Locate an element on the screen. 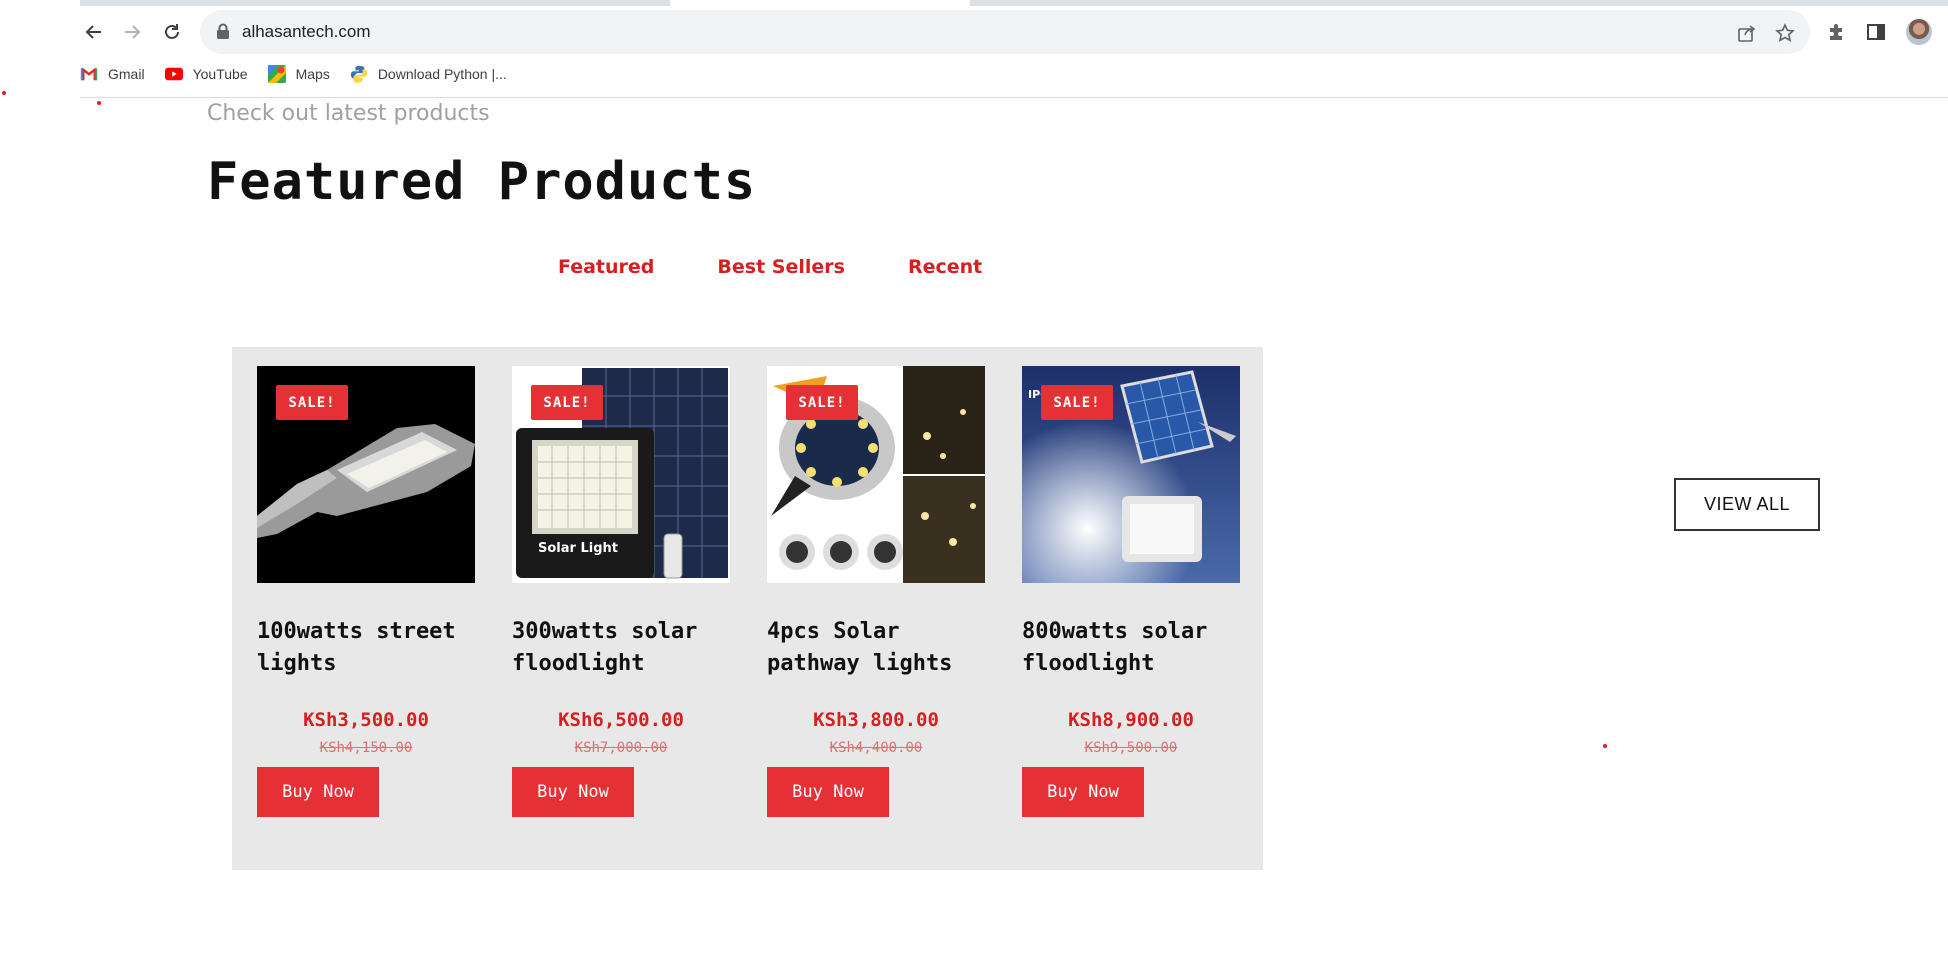 Image resolution: width=1948 pixels, height=963 pixels. pathway-lights-image: SALE! is located at coordinates (876, 474).